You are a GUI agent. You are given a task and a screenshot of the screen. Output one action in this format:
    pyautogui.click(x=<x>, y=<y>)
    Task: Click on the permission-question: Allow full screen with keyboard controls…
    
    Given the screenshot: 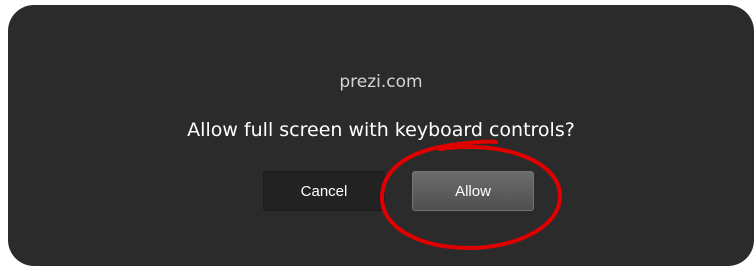 What is the action you would take?
    pyautogui.click(x=381, y=130)
    